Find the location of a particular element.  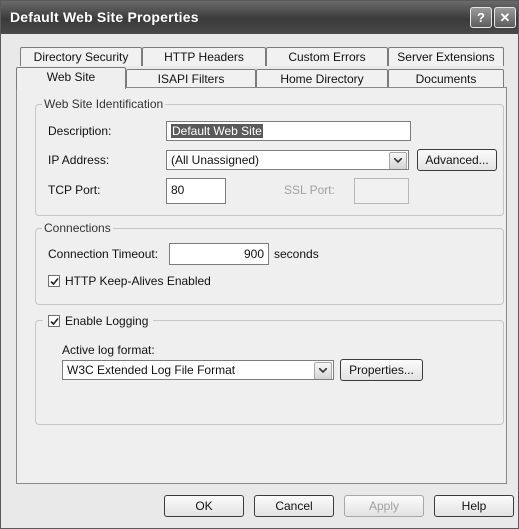

title-bar: Default Web Site Properties ? ✕ is located at coordinates (259, 17).